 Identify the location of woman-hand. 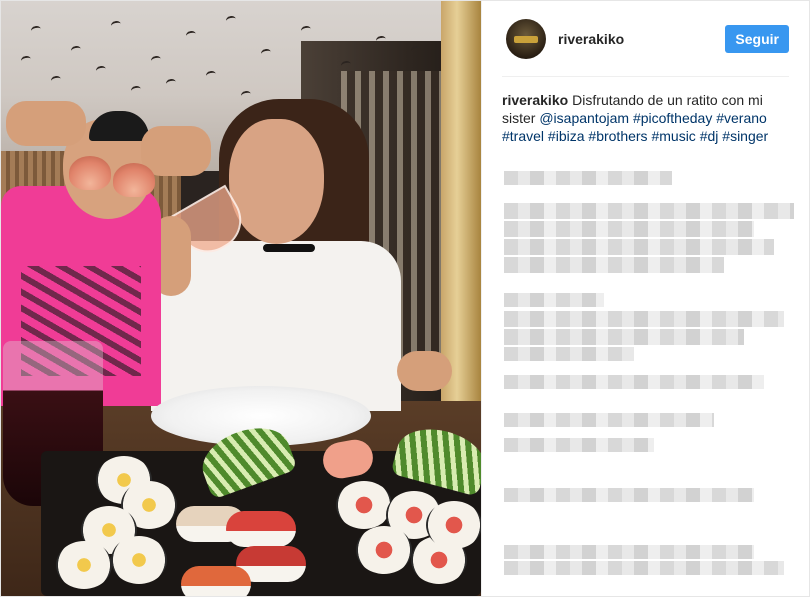
(424, 371).